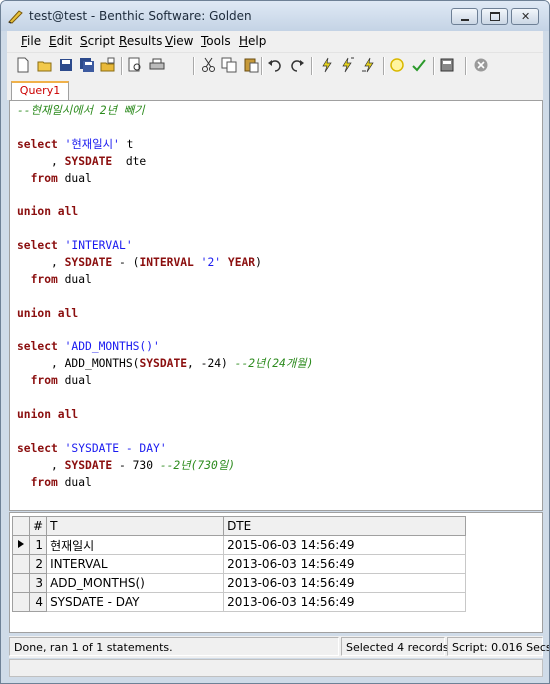  I want to click on sql-text: t, so click(126, 144).